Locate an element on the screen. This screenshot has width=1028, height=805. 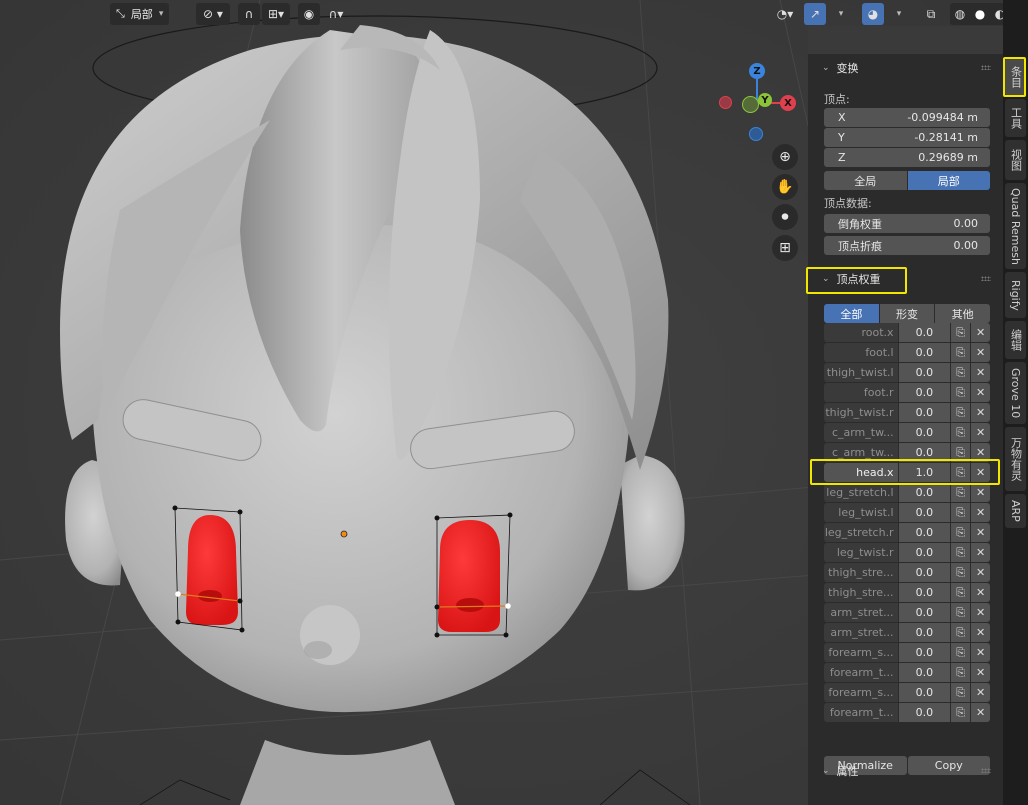
transform-panel-header: ⌄ 变换 is located at coordinates (907, 68).